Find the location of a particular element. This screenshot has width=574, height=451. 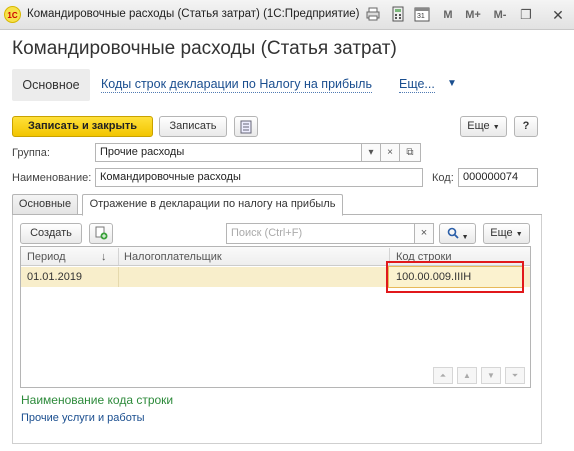

memory-minus-button: M- is located at coordinates (500, 15).